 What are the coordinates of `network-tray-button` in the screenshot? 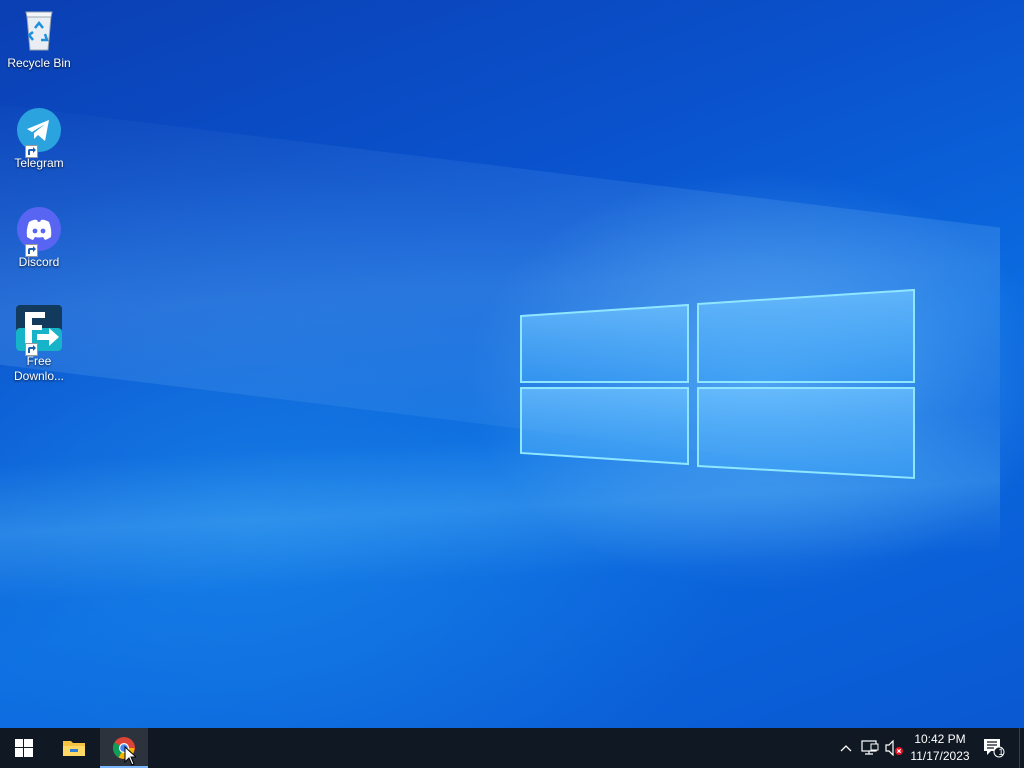 It's located at (870, 748).